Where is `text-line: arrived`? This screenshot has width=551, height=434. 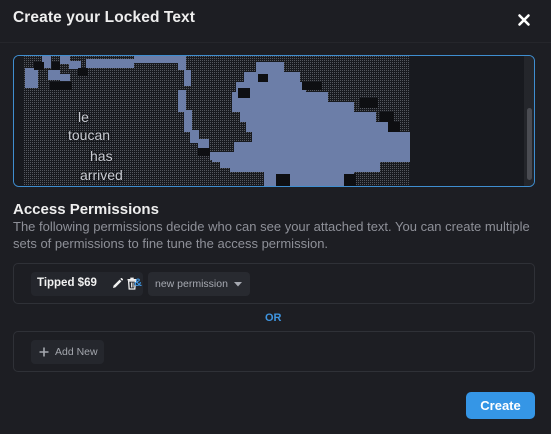 text-line: arrived is located at coordinates (101, 175).